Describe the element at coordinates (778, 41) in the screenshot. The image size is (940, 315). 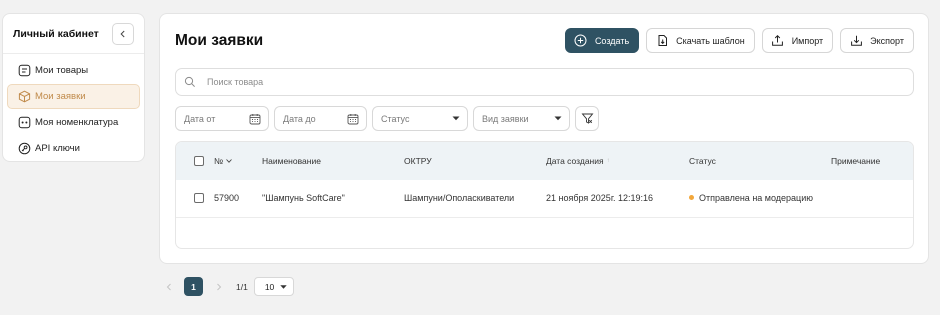
I see `upload-icon` at that location.